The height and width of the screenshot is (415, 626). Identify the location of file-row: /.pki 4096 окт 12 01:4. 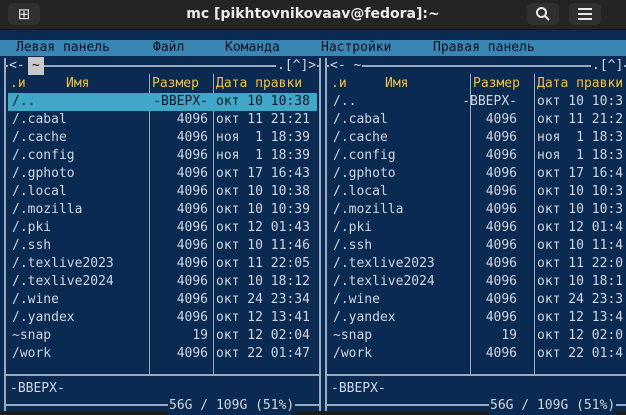
(477, 228).